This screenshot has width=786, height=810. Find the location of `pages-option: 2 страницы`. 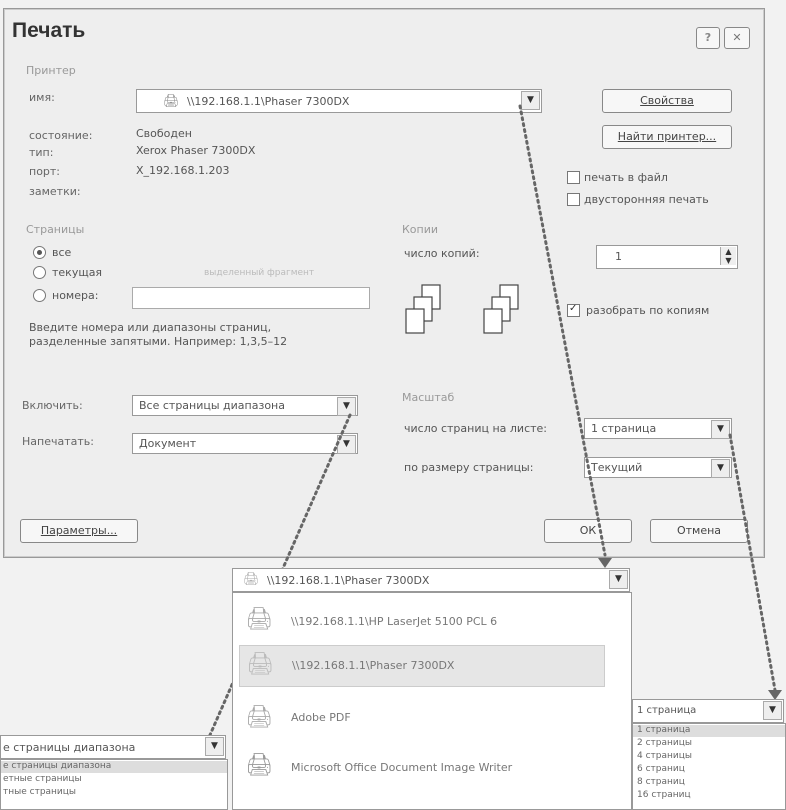

pages-option: 2 страницы is located at coordinates (664, 743).